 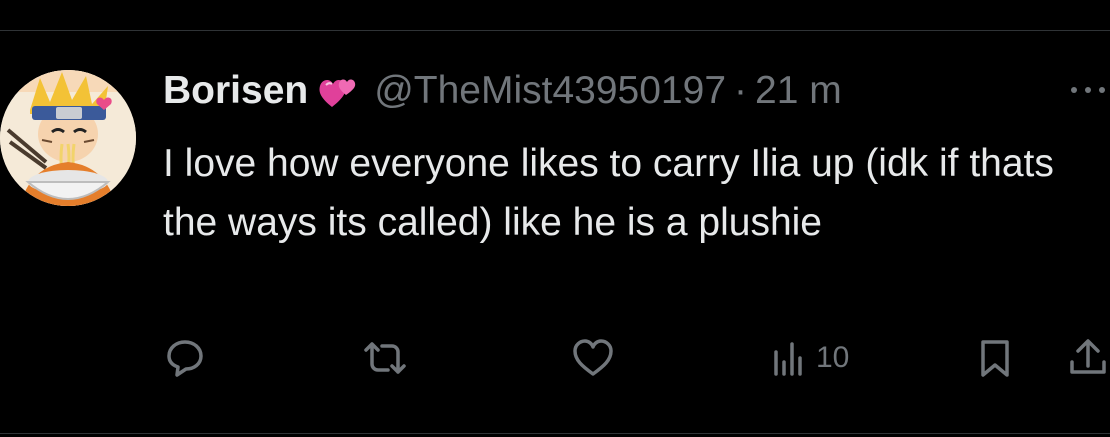 I want to click on timestamp: 21 m, so click(x=798, y=91).